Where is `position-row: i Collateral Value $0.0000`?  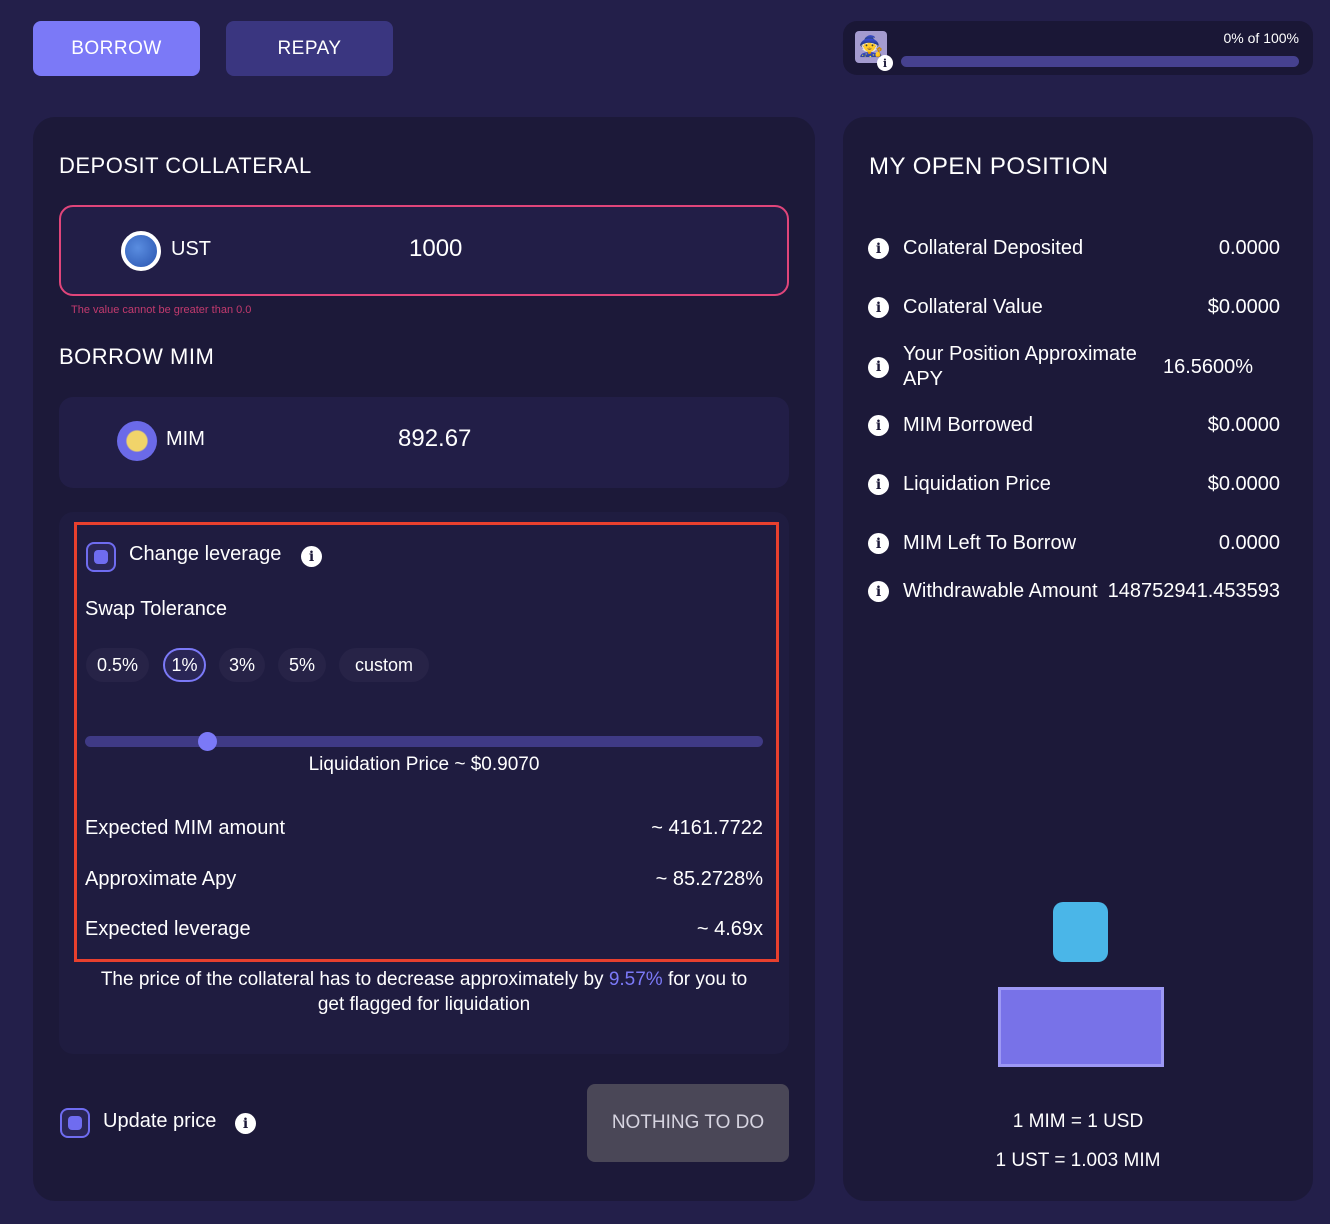 position-row: i Collateral Value $0.0000 is located at coordinates (1074, 307).